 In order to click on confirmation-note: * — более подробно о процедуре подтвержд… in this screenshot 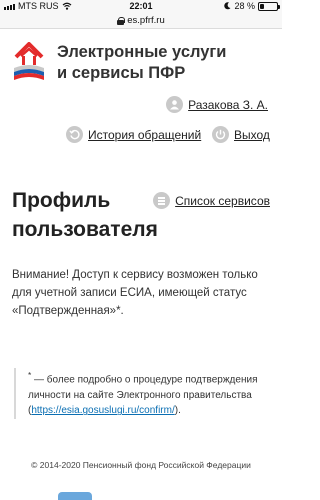, I will do `click(143, 393)`.